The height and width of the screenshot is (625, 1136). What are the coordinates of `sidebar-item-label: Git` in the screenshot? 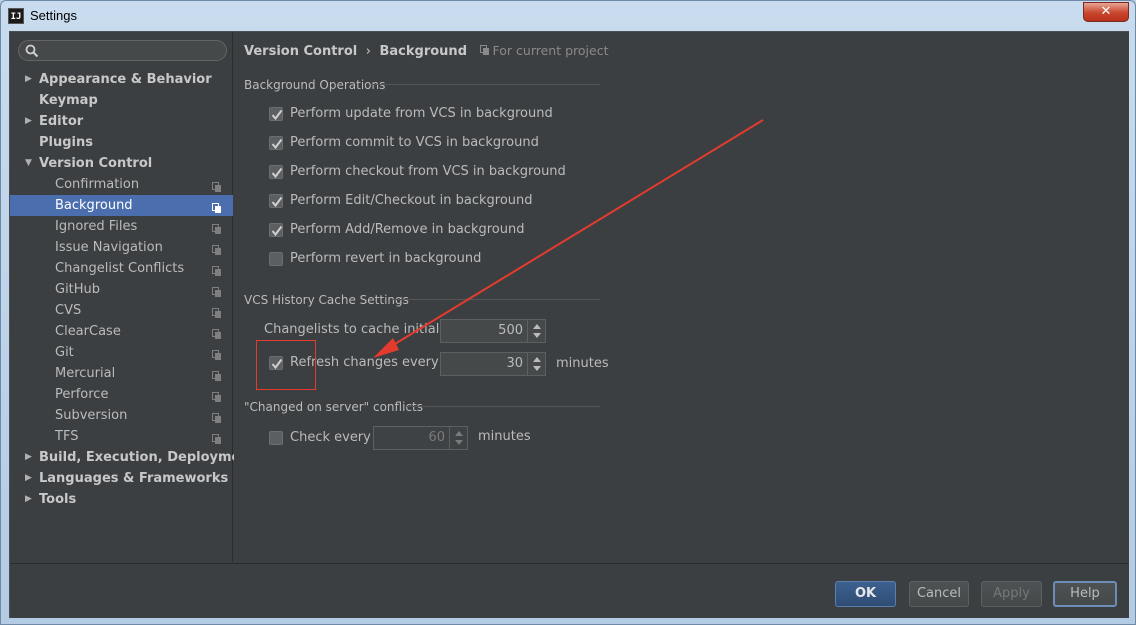 It's located at (64, 352).